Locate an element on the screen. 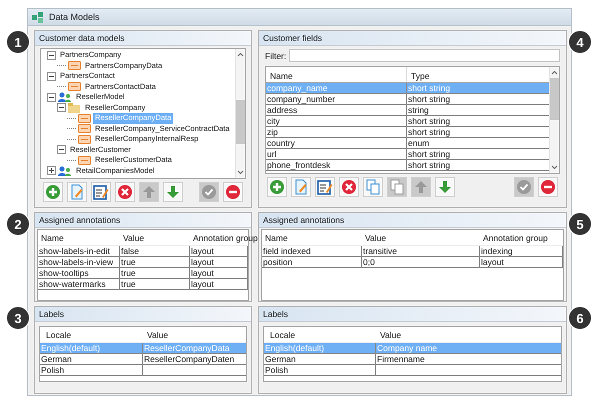  table-row: url short string is located at coordinates (407, 154).